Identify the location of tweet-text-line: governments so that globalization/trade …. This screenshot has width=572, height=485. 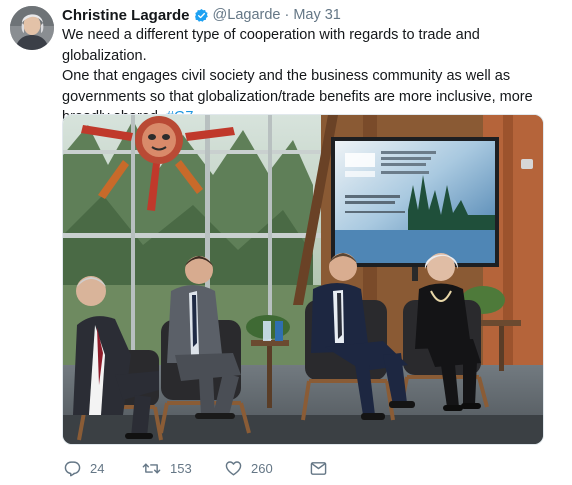
(297, 96).